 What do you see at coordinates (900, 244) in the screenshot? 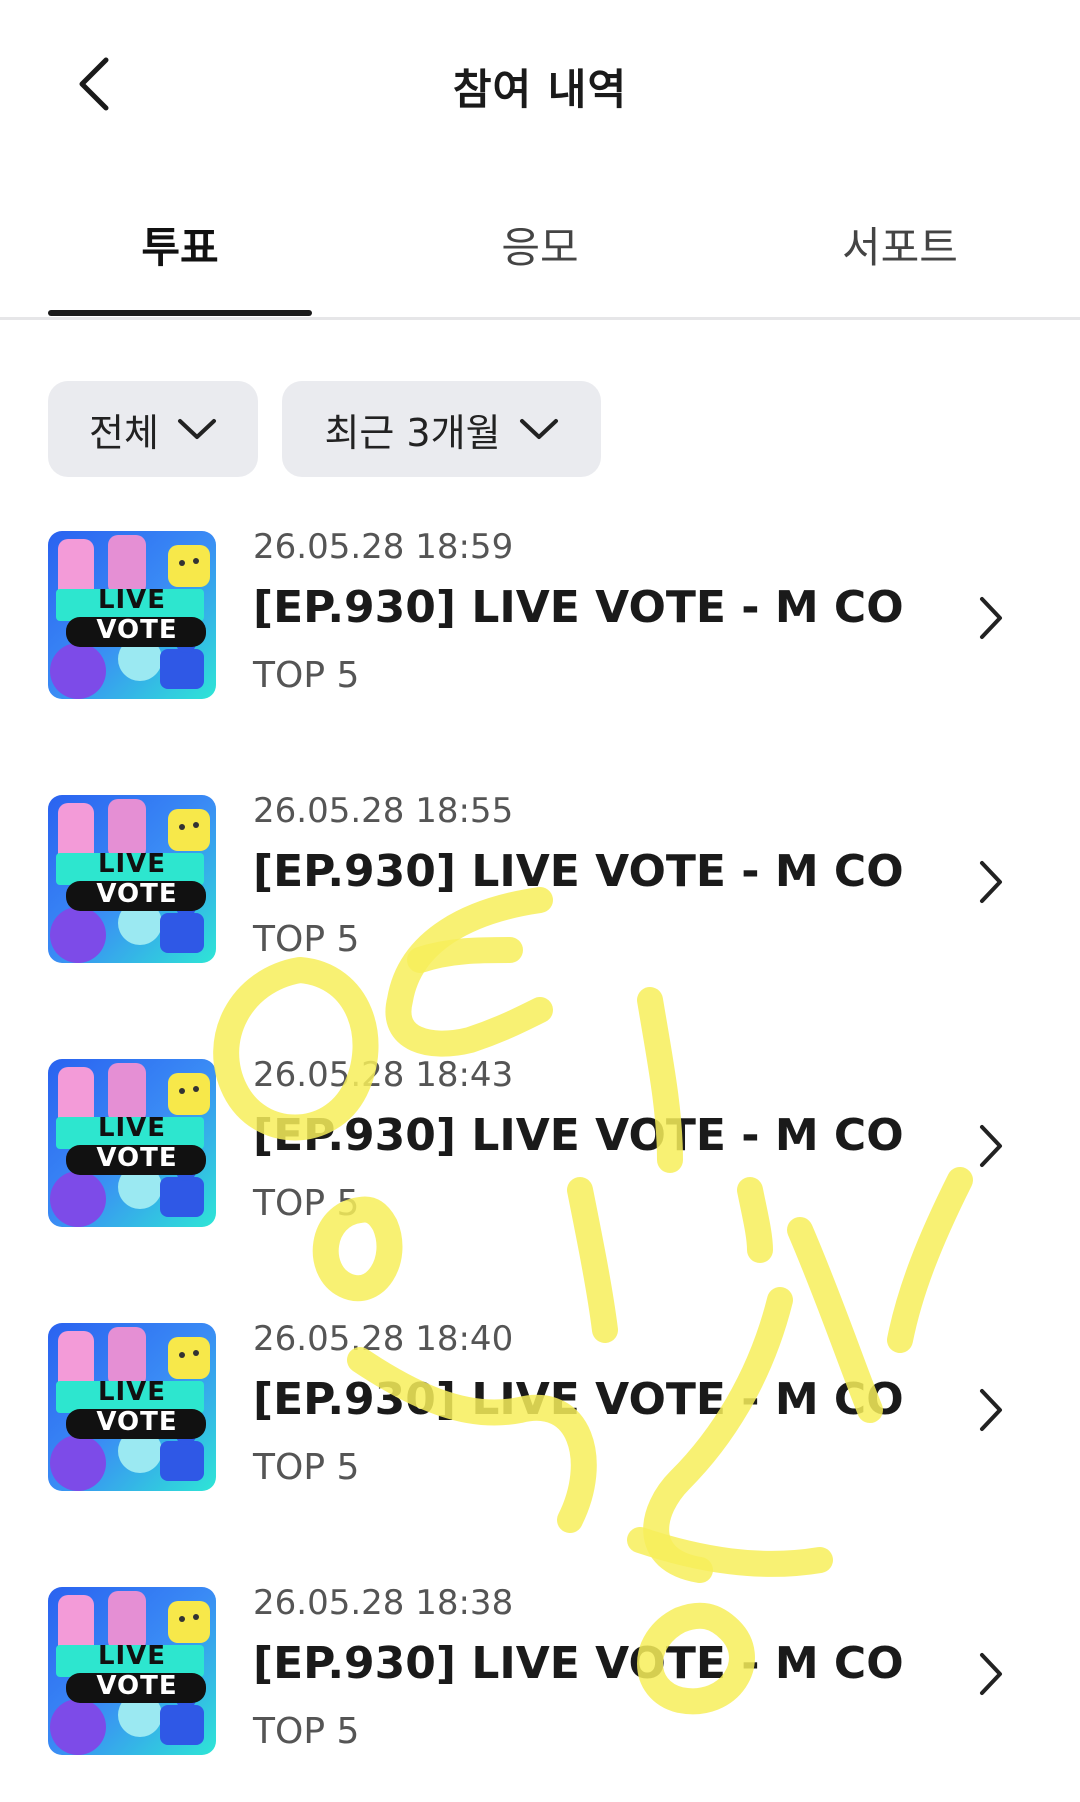
I see `tab-support: 서포트` at bounding box center [900, 244].